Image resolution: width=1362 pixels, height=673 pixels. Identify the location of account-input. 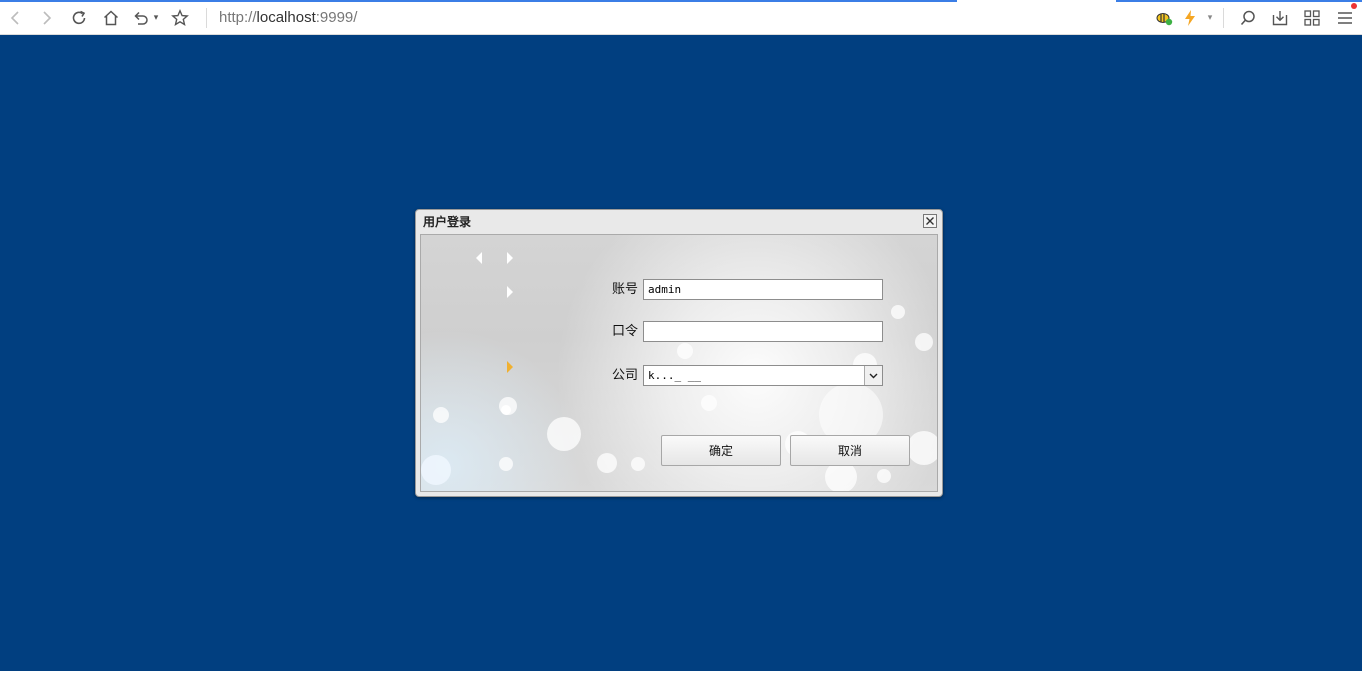
(763, 289).